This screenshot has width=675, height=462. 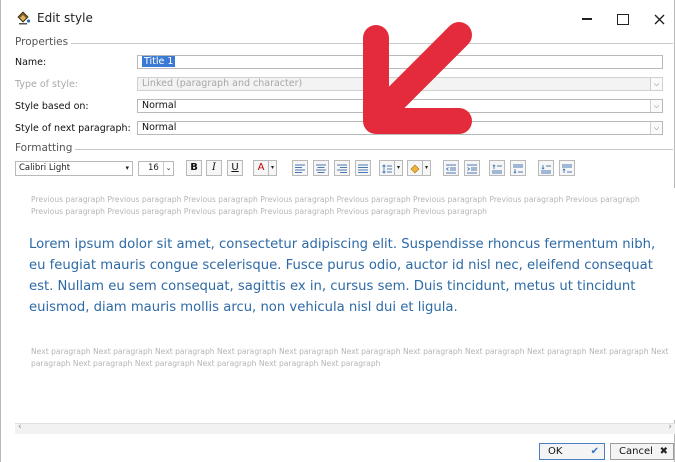 I want to click on space-before-remove-icon, so click(x=546, y=169).